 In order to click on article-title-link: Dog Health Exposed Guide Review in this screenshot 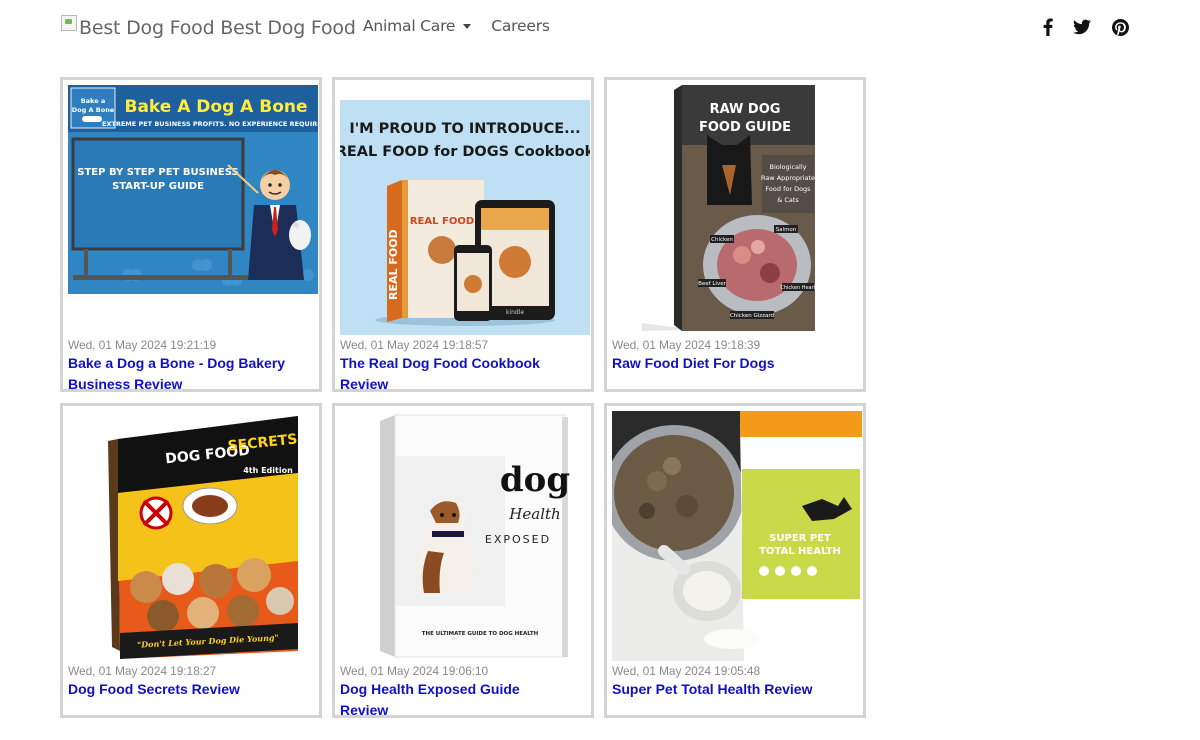, I will do `click(450, 700)`.